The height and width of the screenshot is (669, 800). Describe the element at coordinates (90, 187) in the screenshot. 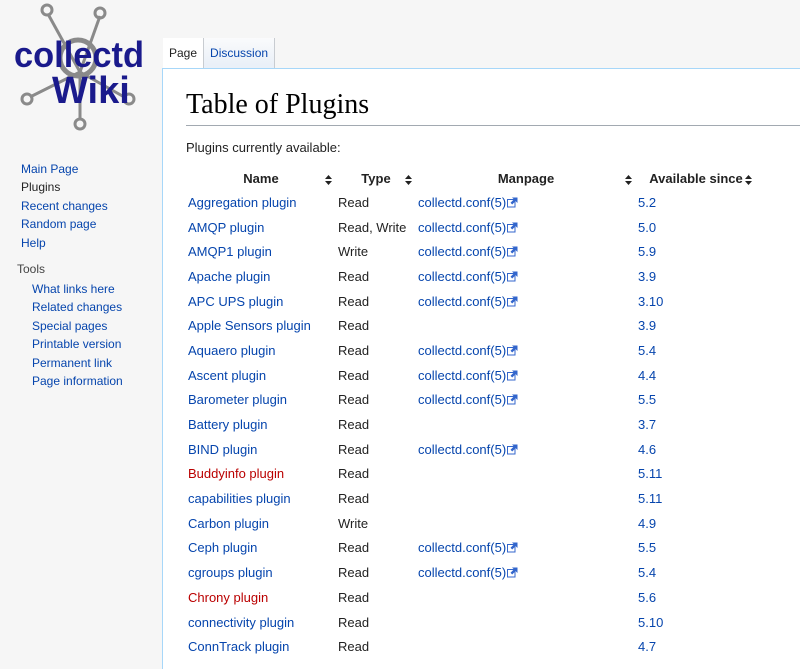

I see `nav-item: Plugins` at that location.